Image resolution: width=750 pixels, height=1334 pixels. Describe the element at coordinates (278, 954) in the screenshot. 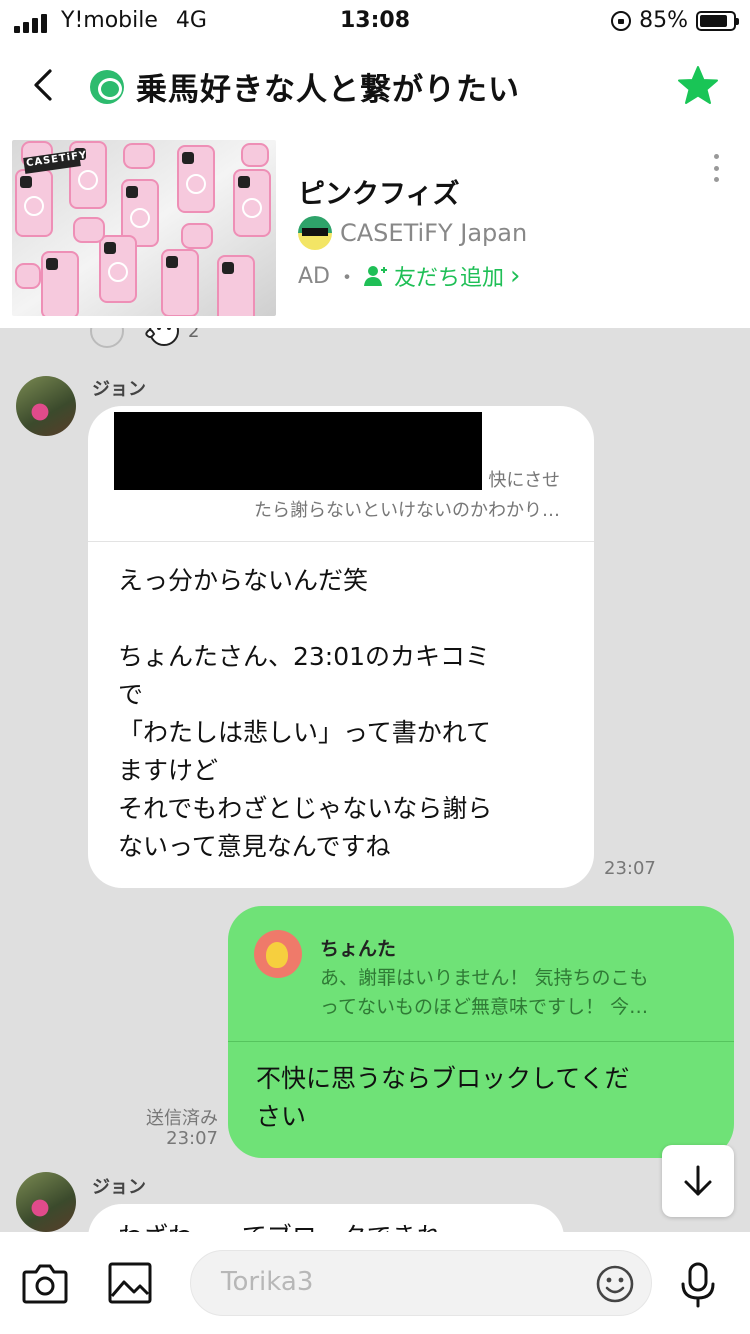

I see `quote-avatar` at that location.